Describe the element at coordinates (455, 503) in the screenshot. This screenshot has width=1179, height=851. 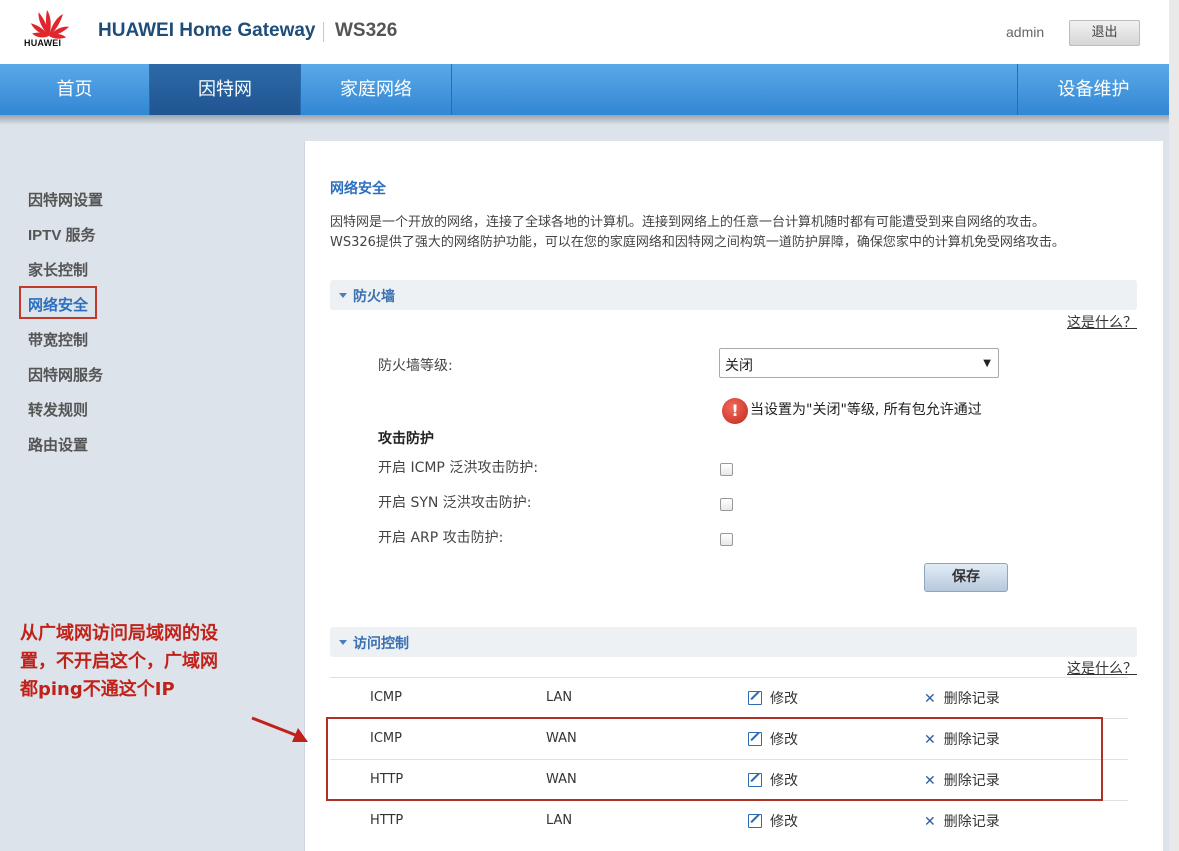
I see `syn-flood-label: 开启 SYN 泛洪攻击防护:` at that location.